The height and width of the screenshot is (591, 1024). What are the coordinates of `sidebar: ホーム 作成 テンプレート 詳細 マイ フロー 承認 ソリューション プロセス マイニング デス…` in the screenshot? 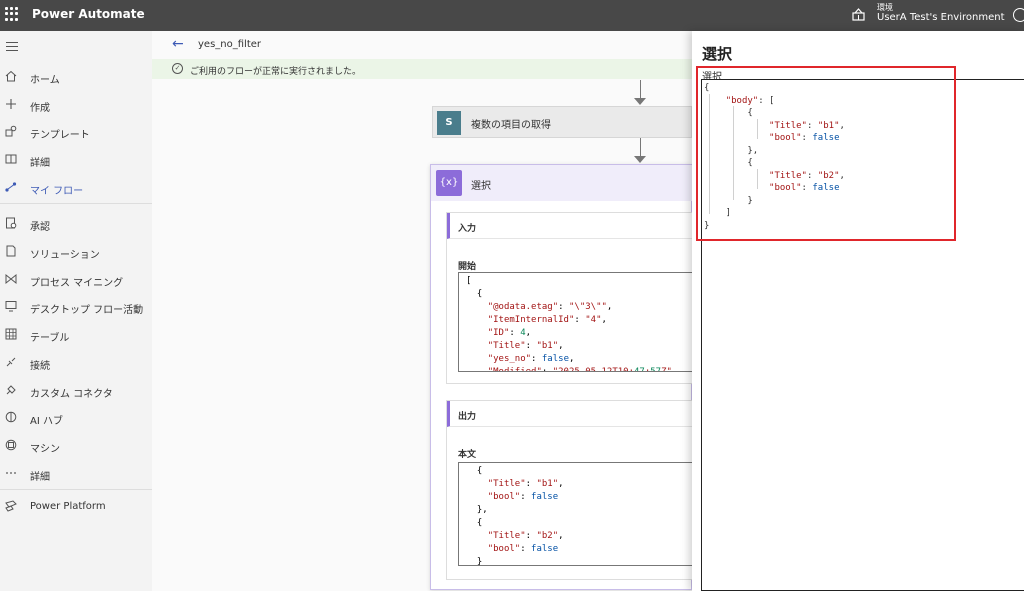 It's located at (76, 311).